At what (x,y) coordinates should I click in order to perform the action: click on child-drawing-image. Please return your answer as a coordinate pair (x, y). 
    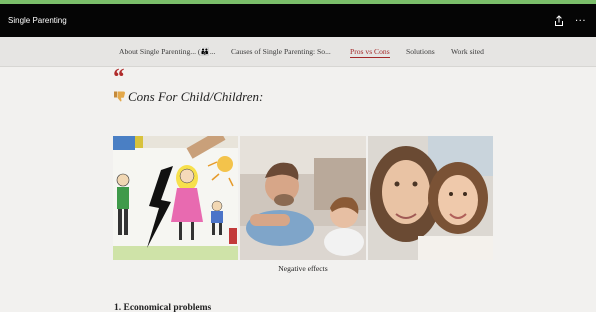
    Looking at the image, I should click on (175, 198).